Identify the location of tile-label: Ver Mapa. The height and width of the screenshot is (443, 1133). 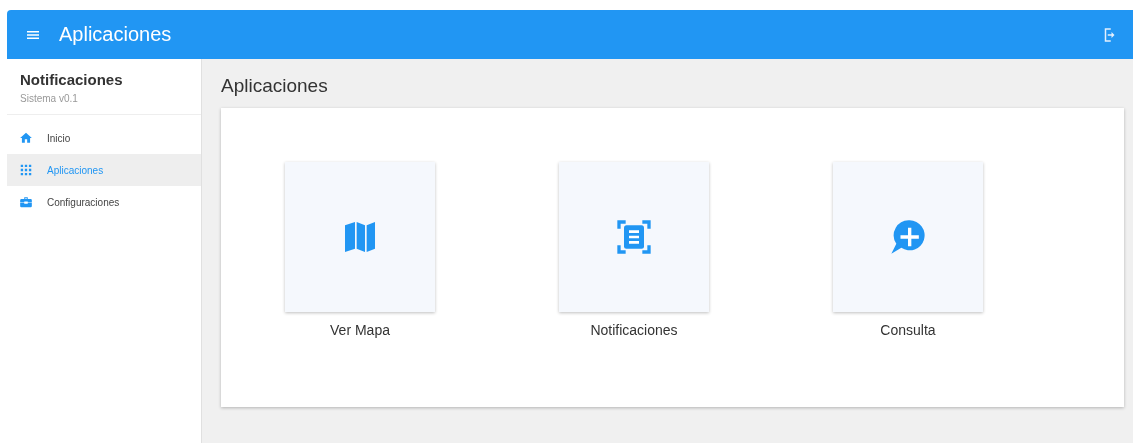
(360, 330).